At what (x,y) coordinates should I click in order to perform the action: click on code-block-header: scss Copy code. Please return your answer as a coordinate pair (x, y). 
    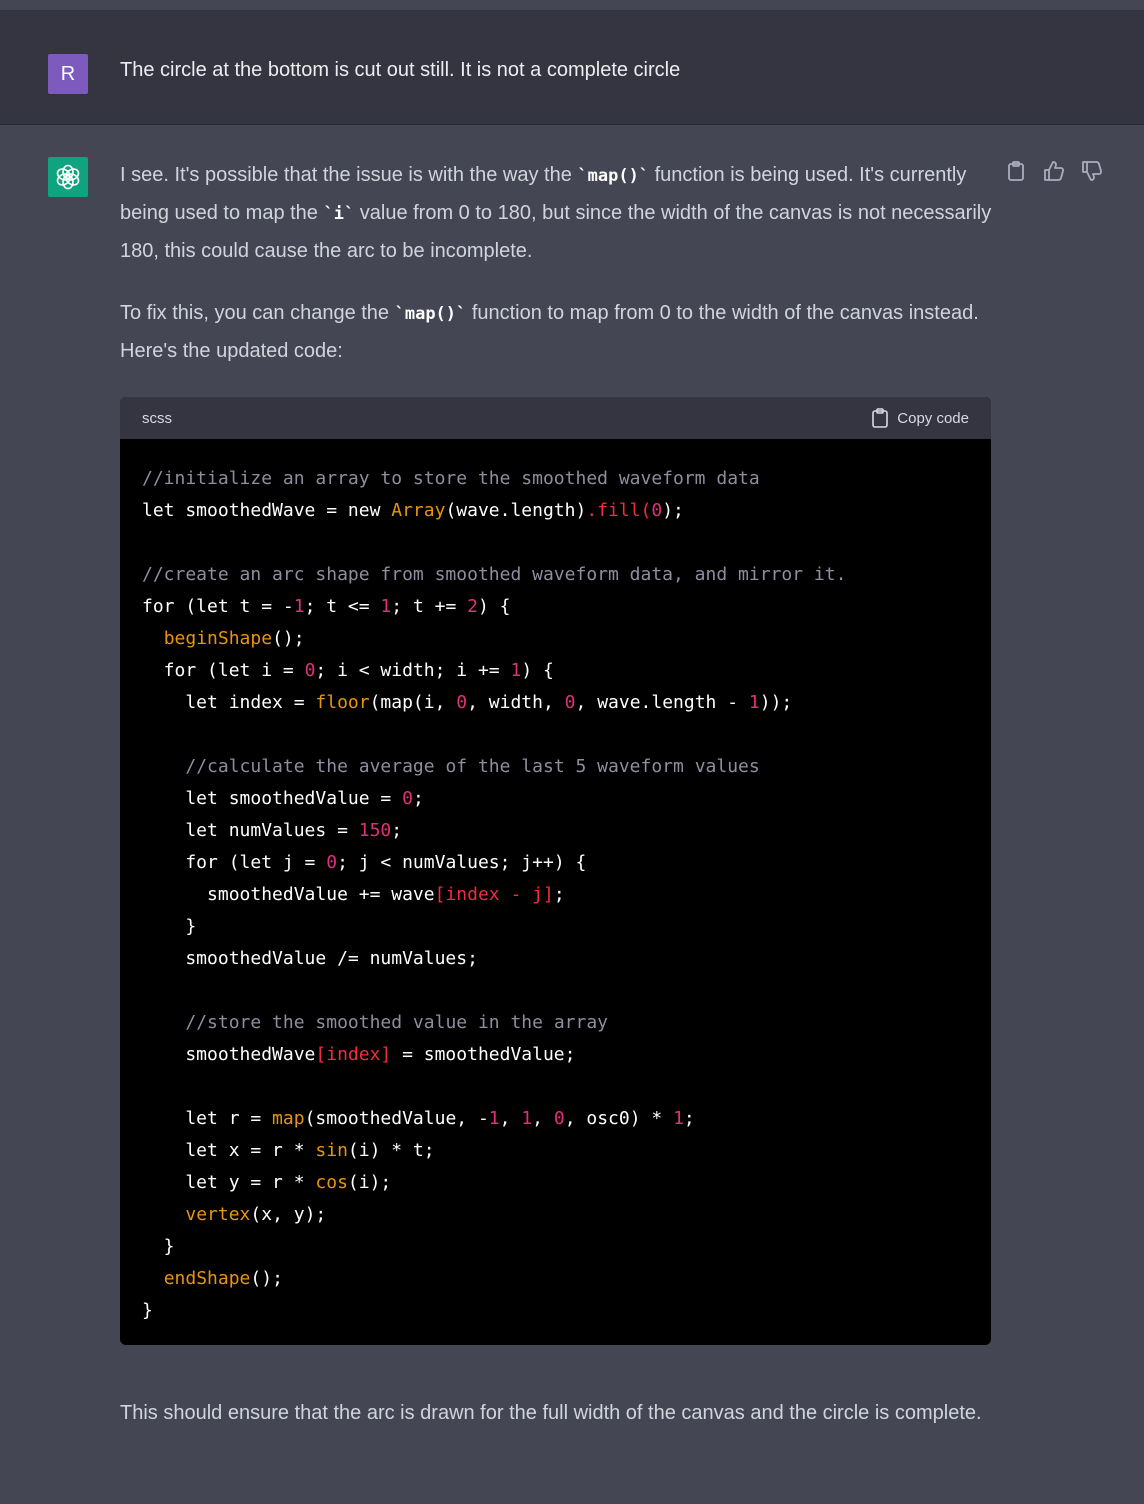
    Looking at the image, I should click on (555, 418).